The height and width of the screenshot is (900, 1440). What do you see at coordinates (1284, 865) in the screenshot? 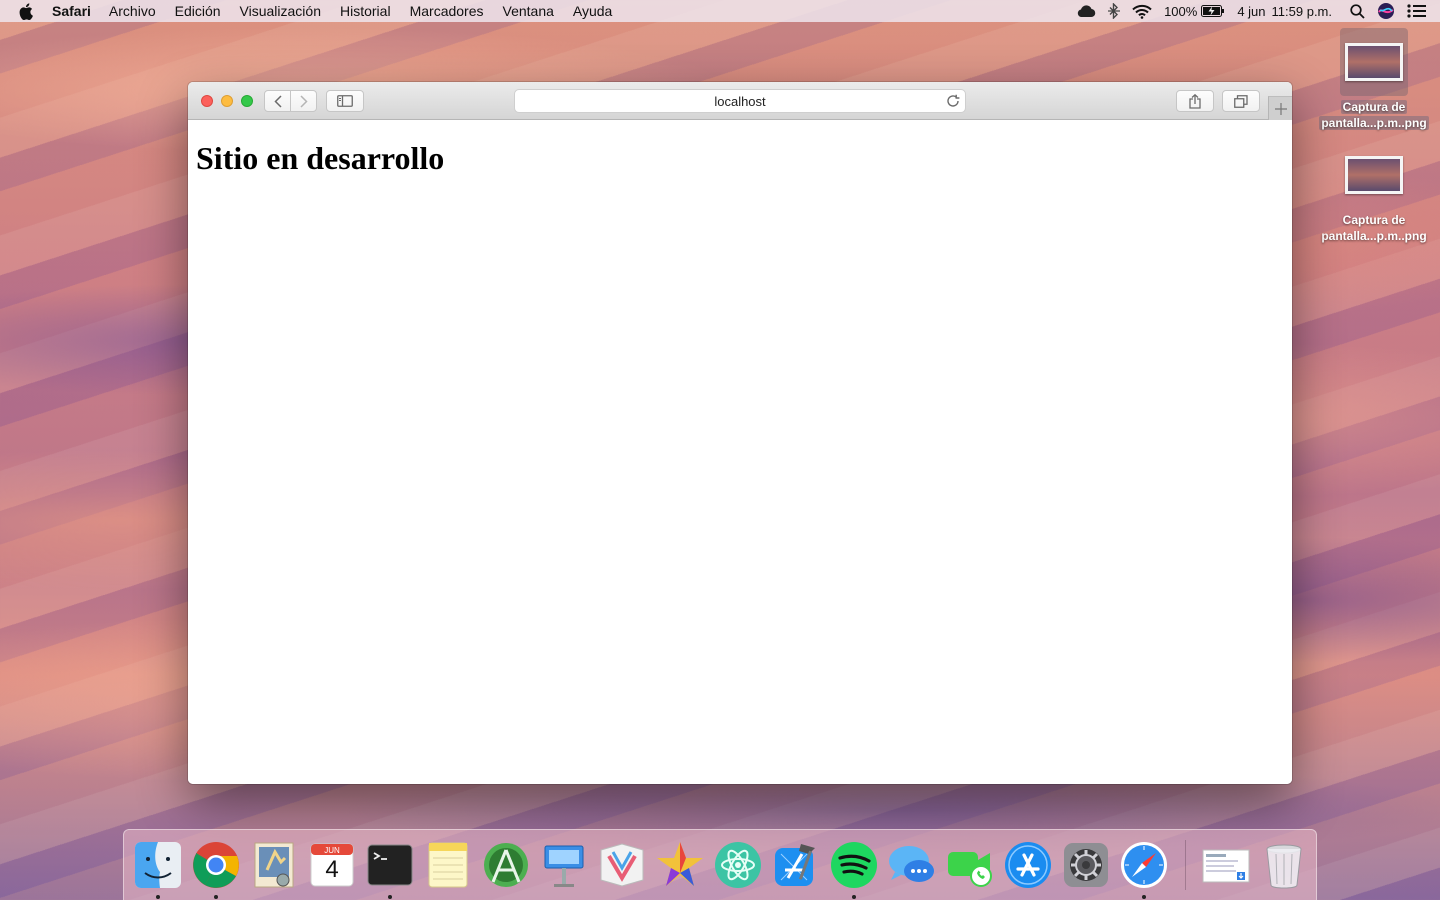
I see `dock-trash-icon` at bounding box center [1284, 865].